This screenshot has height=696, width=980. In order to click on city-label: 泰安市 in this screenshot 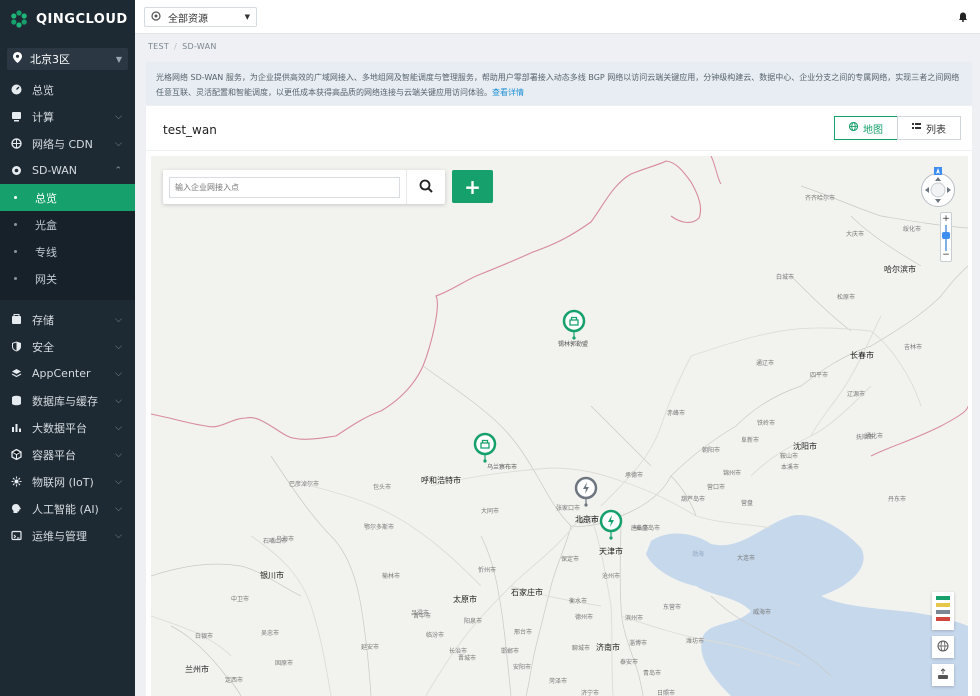, I will do `click(629, 662)`.